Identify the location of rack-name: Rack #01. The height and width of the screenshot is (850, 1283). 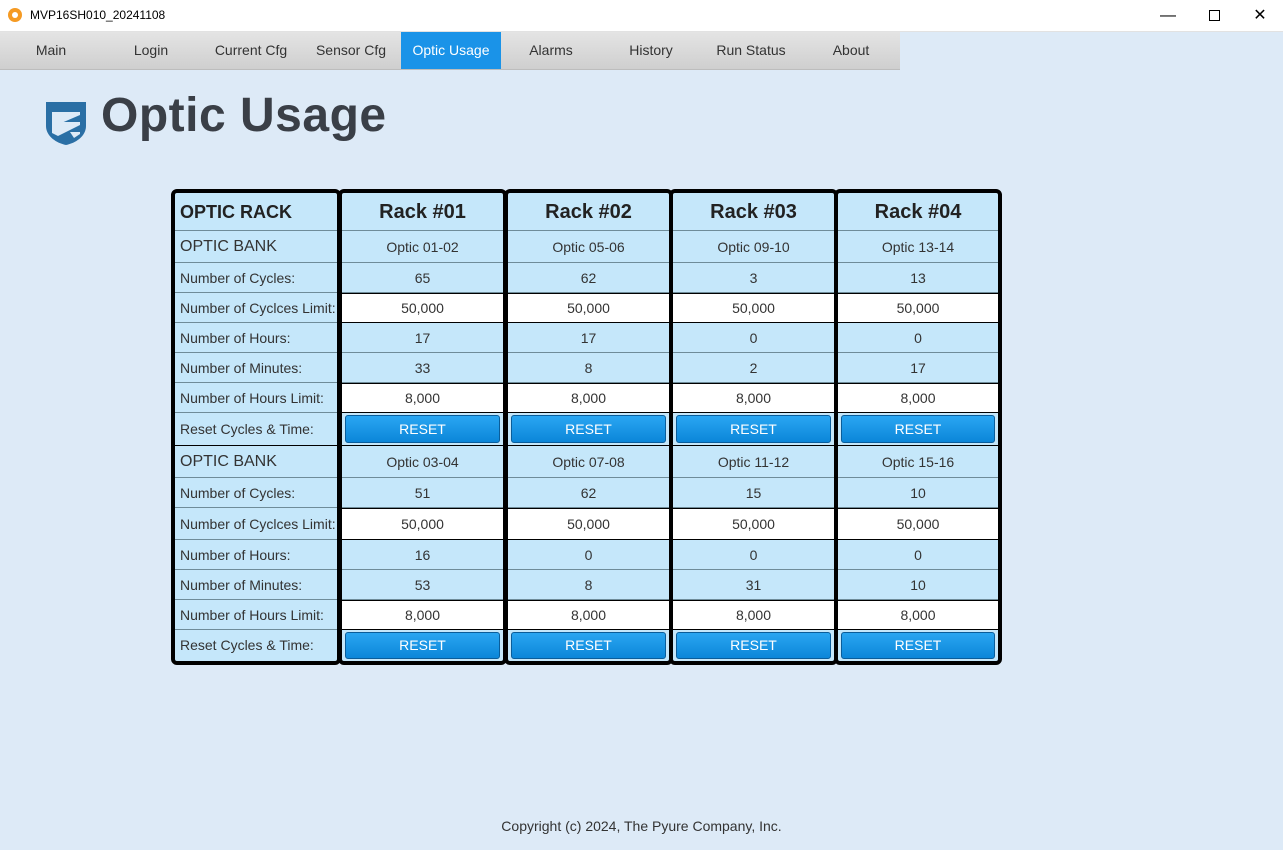
(422, 212).